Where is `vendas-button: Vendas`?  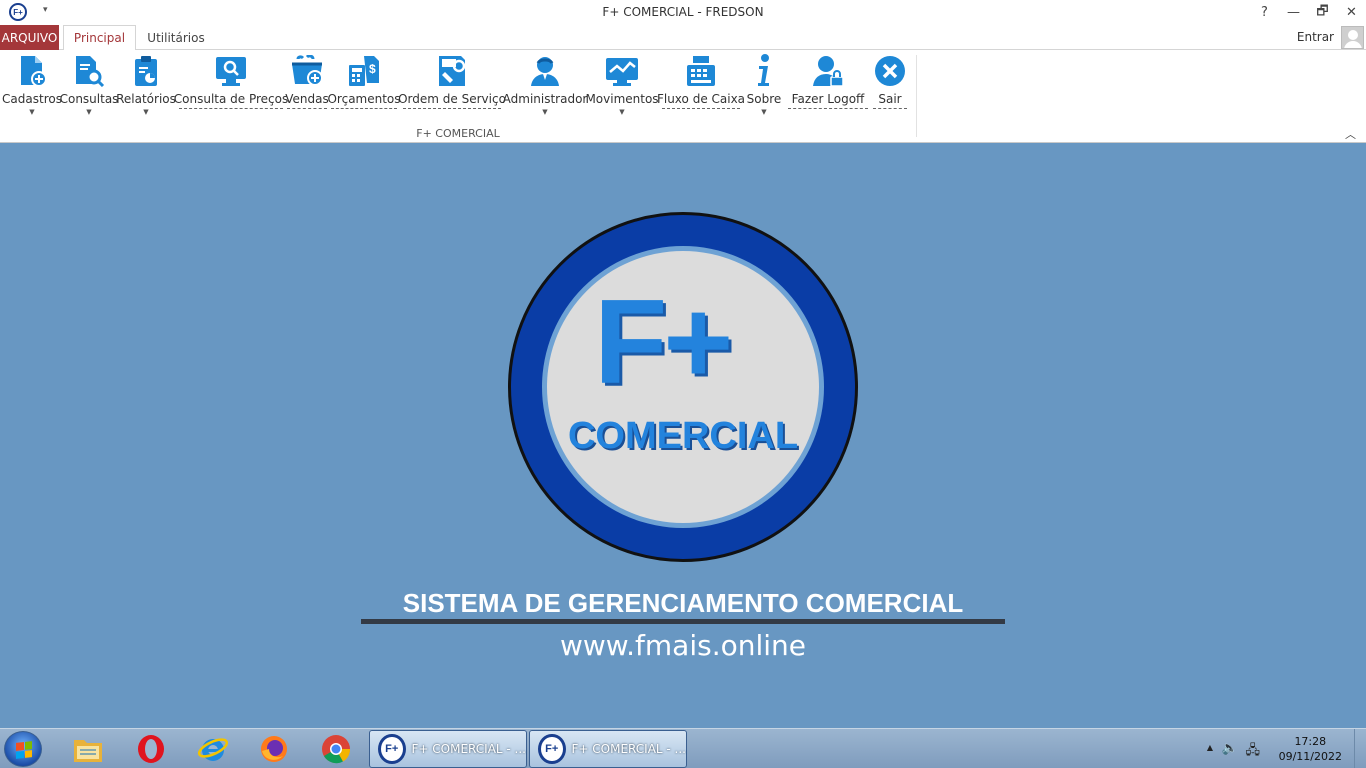
vendas-button: Vendas is located at coordinates (307, 86).